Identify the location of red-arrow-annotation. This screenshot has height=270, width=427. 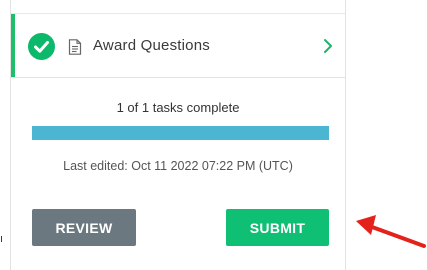
(391, 231).